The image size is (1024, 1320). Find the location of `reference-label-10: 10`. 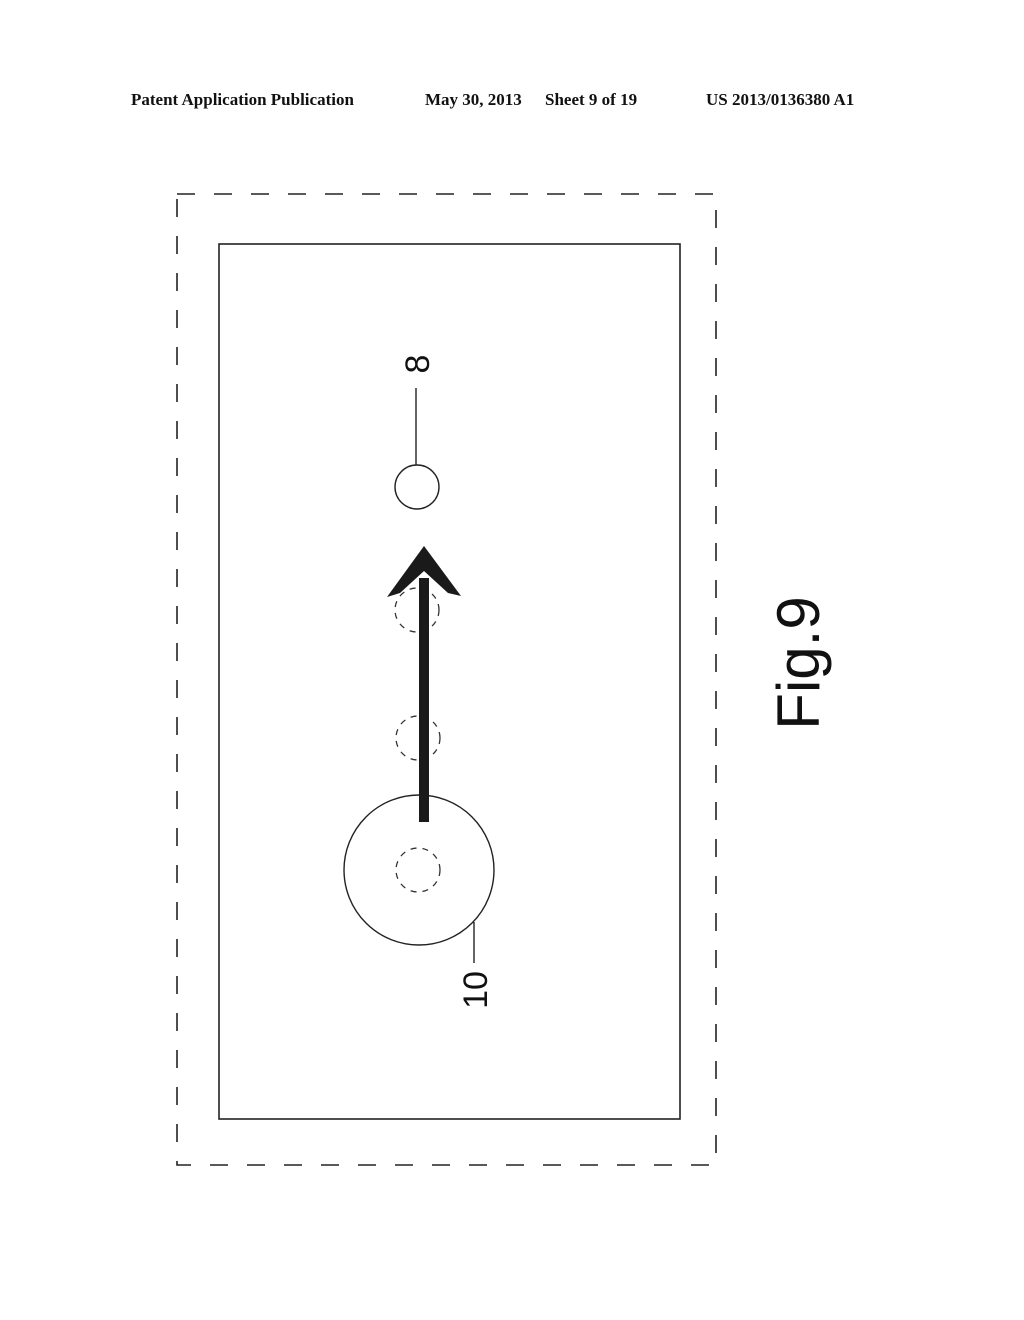

reference-label-10: 10 is located at coordinates (476, 990).